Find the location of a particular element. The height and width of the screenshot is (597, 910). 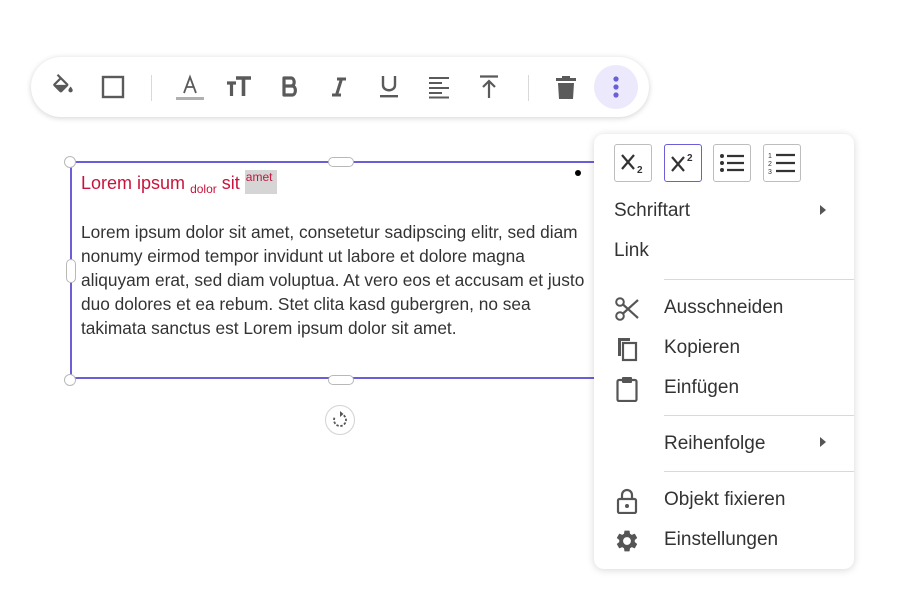

menu-item-font: Schriftart is located at coordinates (724, 212).